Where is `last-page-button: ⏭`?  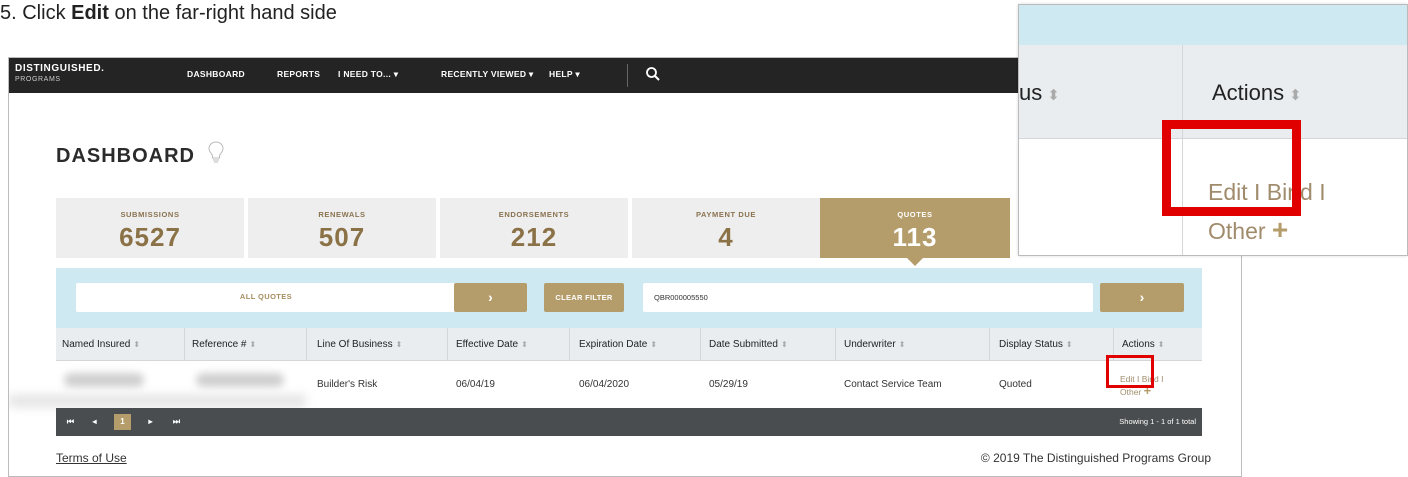
last-page-button: ⏭ is located at coordinates (176, 422).